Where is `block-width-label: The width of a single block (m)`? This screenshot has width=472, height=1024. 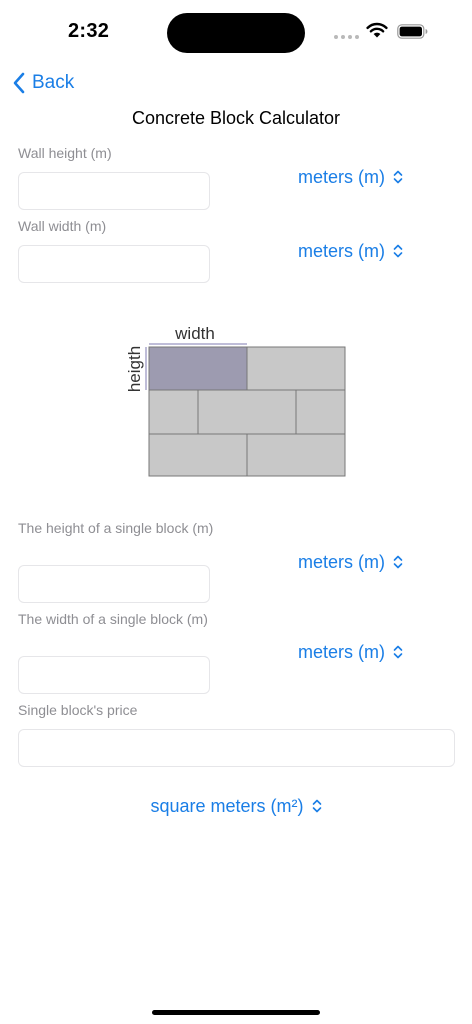 block-width-label: The width of a single block (m) is located at coordinates (113, 619).